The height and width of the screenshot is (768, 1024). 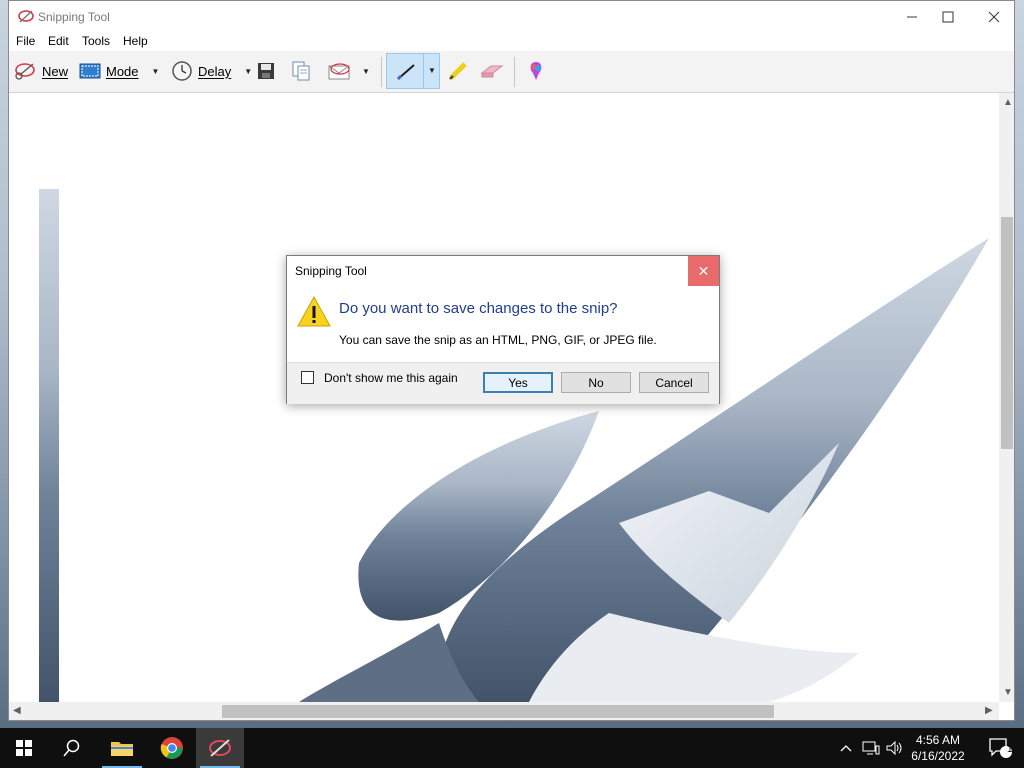 What do you see at coordinates (432, 70) in the screenshot?
I see `pen-dropdown-icon: ▼` at bounding box center [432, 70].